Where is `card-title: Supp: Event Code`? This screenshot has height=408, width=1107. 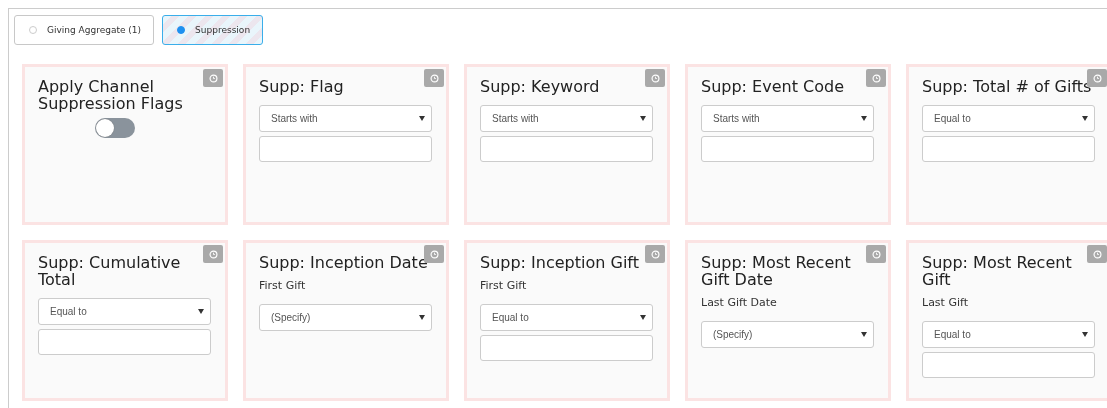
card-title: Supp: Event Code is located at coordinates (773, 86).